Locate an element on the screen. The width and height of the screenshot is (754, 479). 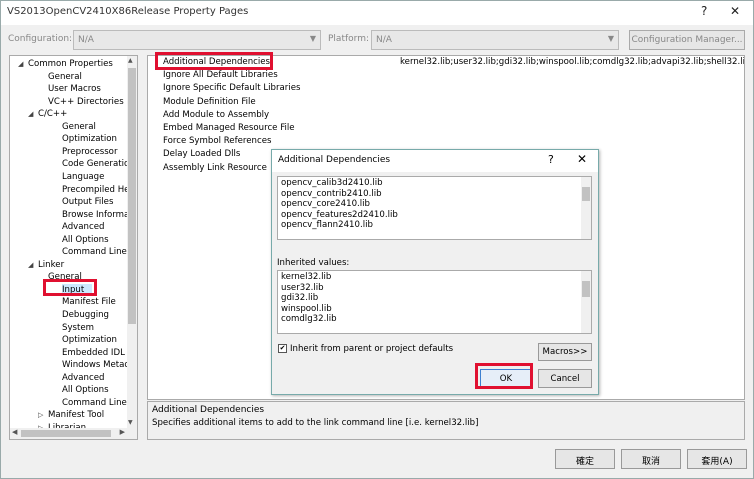
platform-value: N/A is located at coordinates (384, 40).